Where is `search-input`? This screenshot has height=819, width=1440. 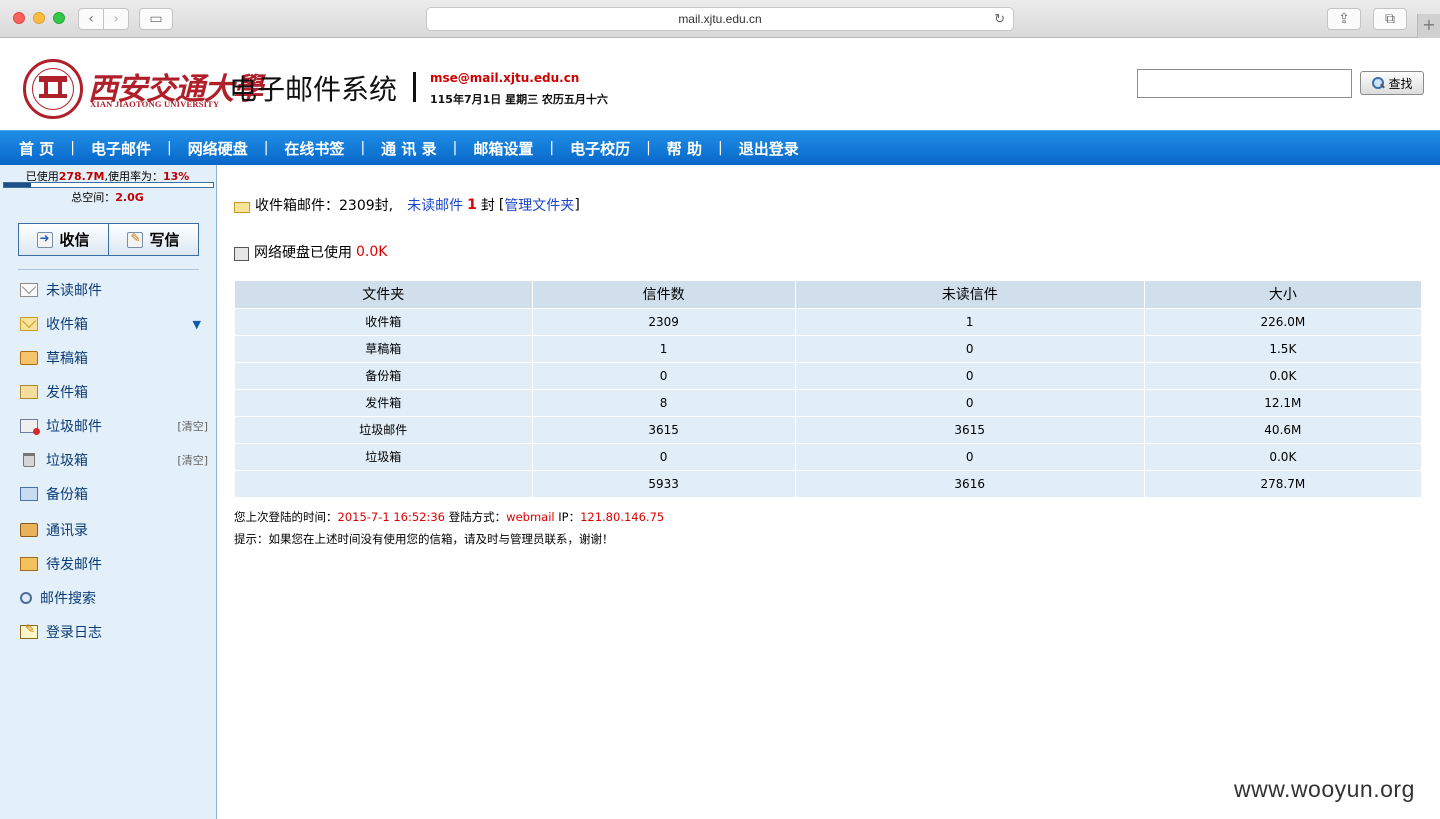 search-input is located at coordinates (1244, 83).